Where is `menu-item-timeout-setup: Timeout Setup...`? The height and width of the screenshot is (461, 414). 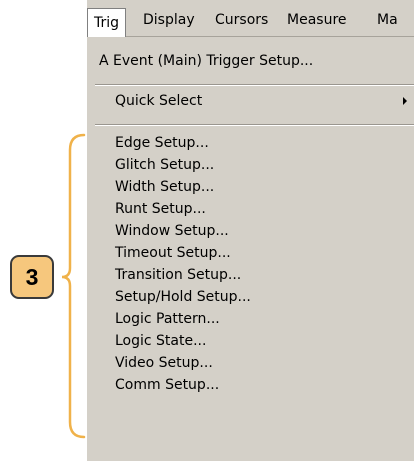 menu-item-timeout-setup: Timeout Setup... is located at coordinates (173, 253).